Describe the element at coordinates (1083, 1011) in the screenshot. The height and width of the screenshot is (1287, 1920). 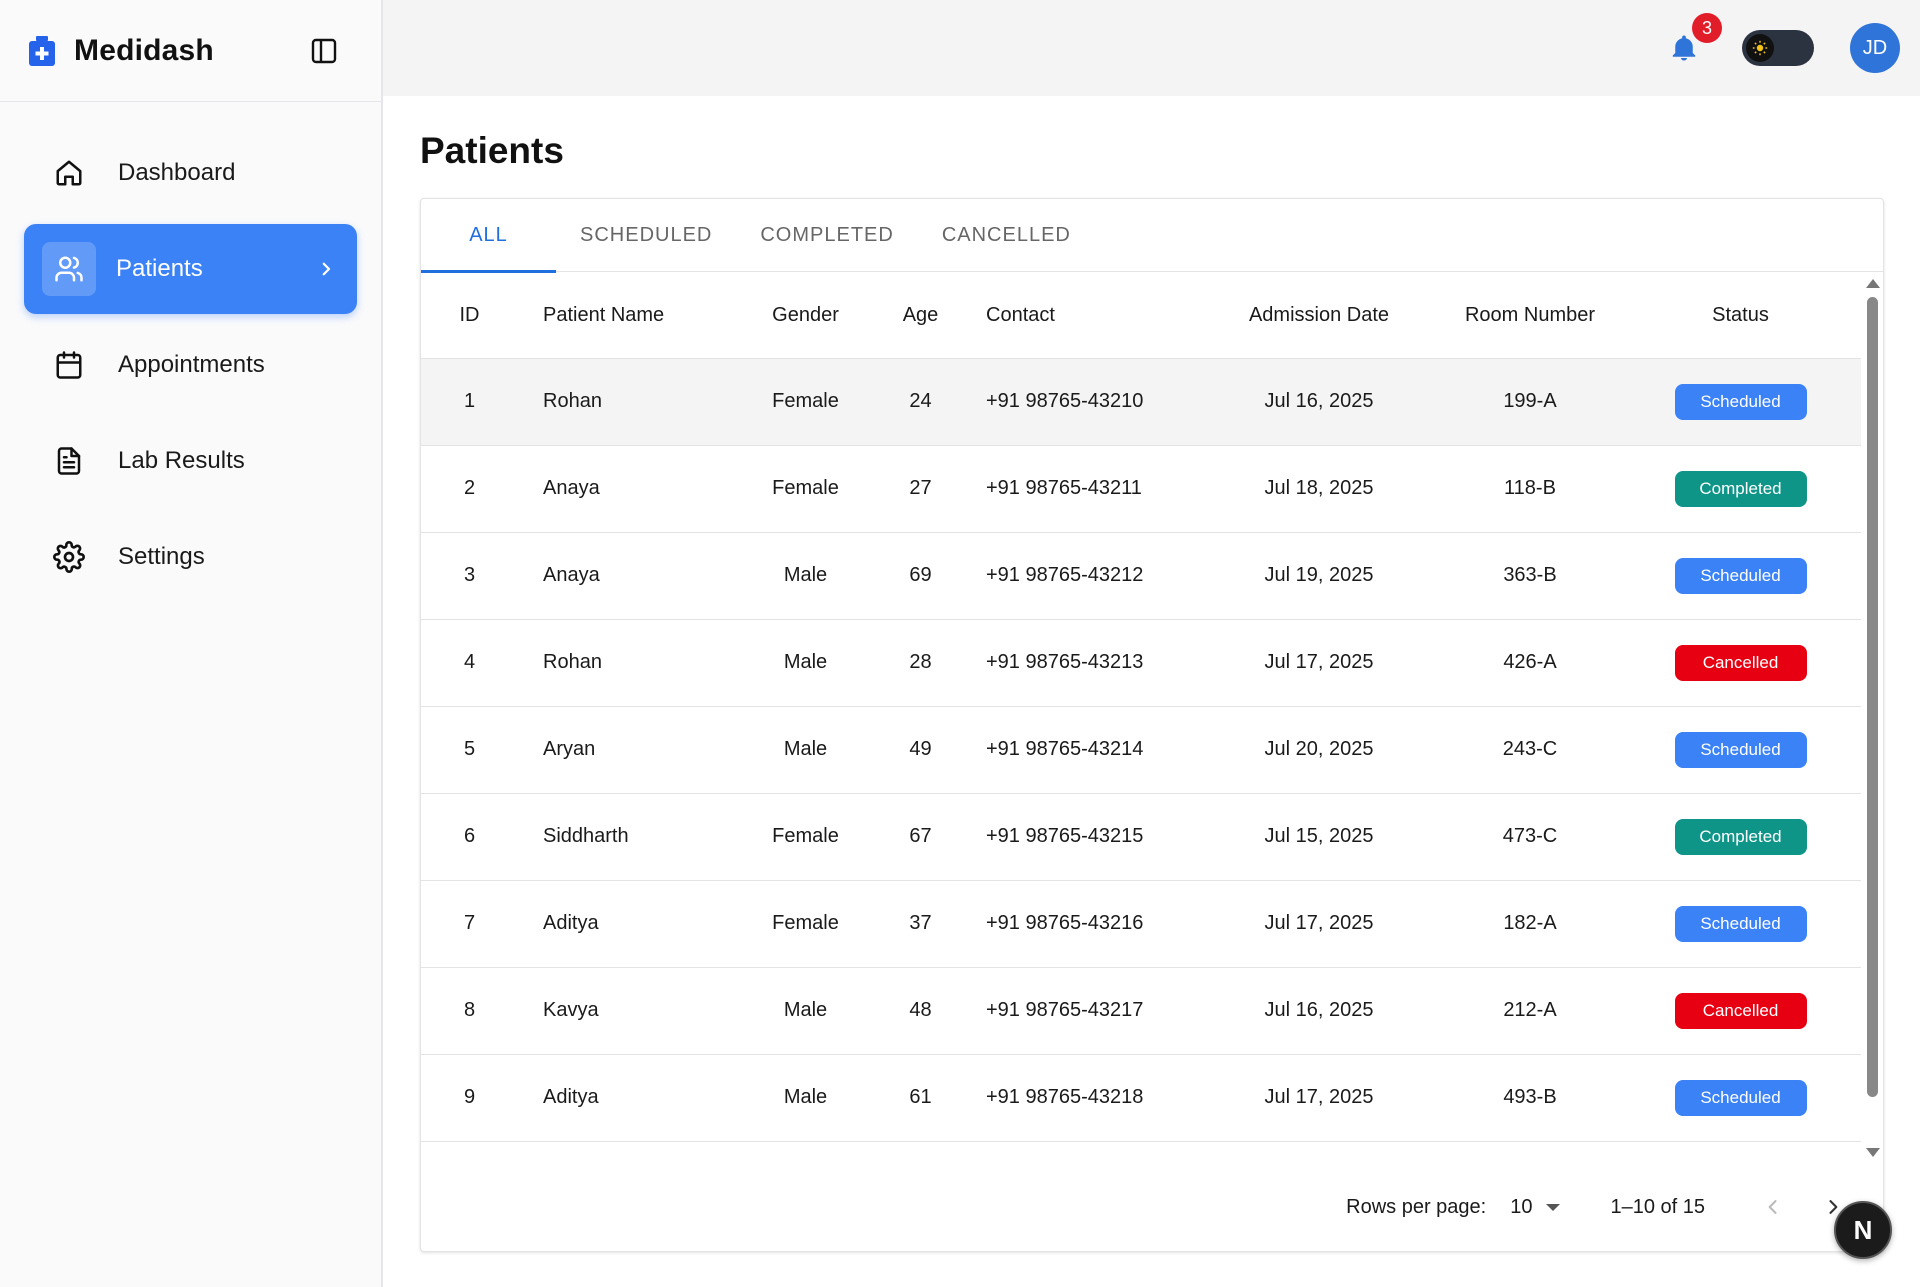
I see `cell-contact: +91 98765-43217` at that location.